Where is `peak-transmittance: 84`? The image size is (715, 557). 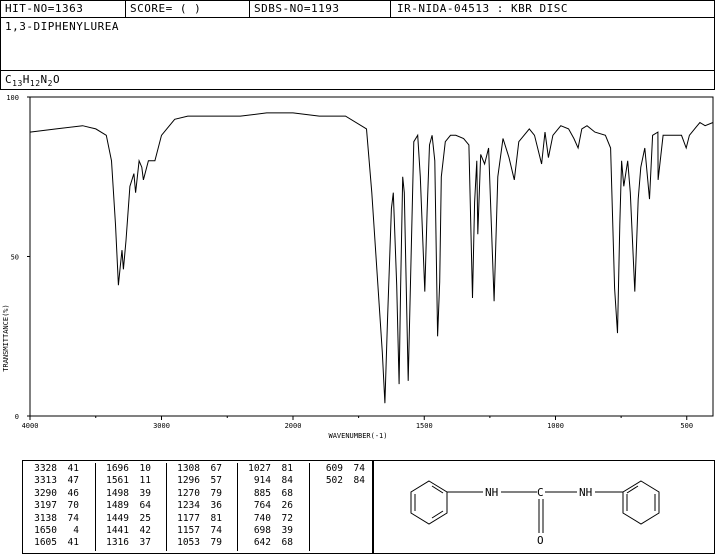 peak-transmittance: 84 is located at coordinates (359, 481).